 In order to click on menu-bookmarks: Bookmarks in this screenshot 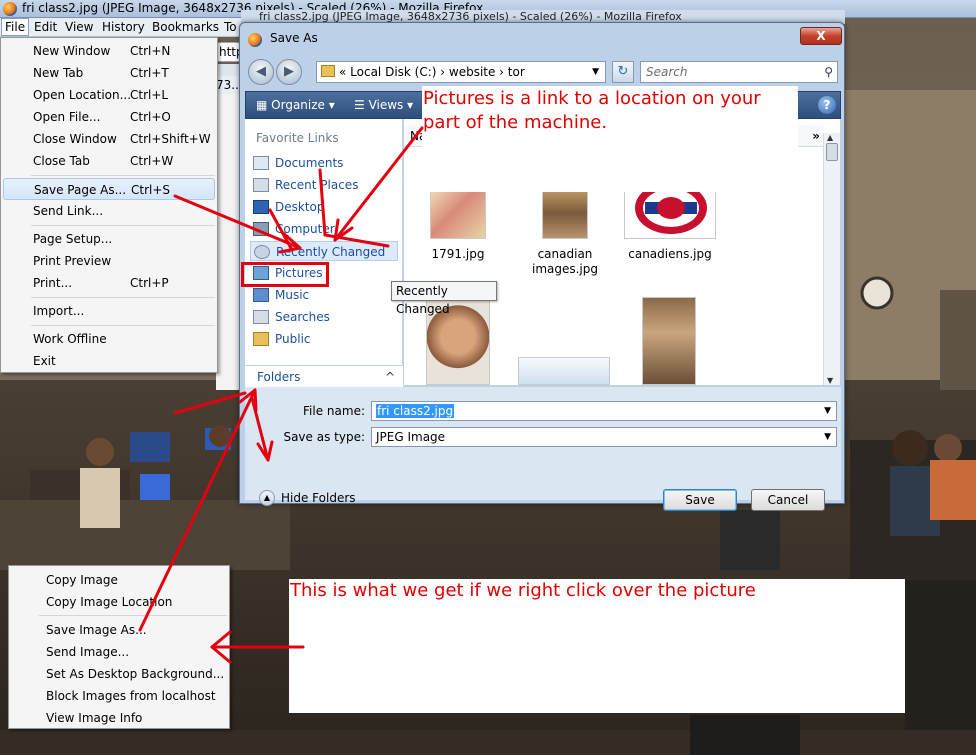, I will do `click(185, 27)`.